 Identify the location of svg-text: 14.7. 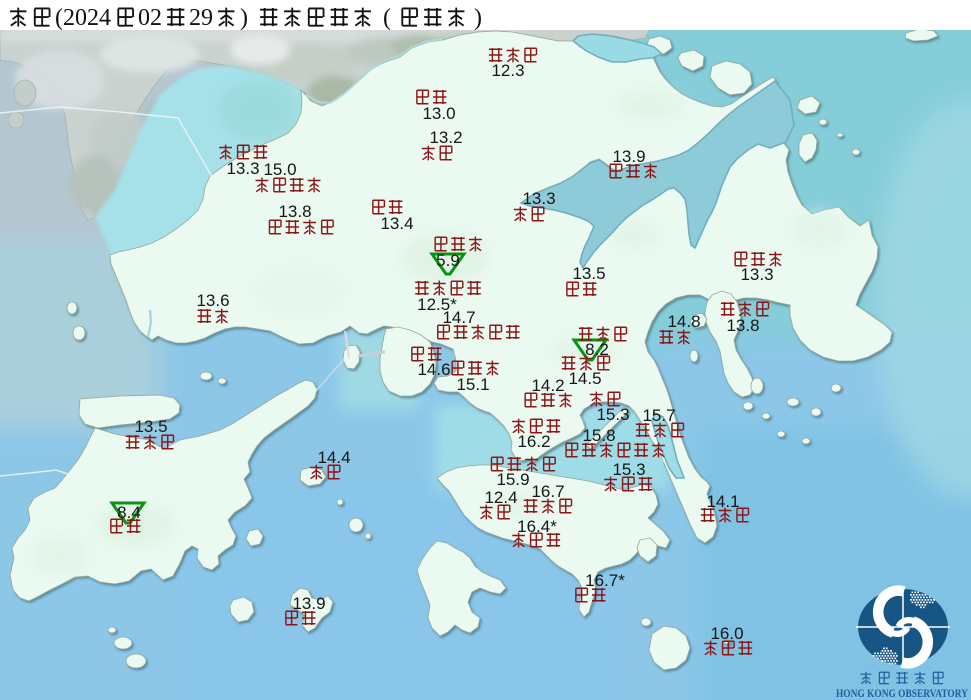
(458, 317).